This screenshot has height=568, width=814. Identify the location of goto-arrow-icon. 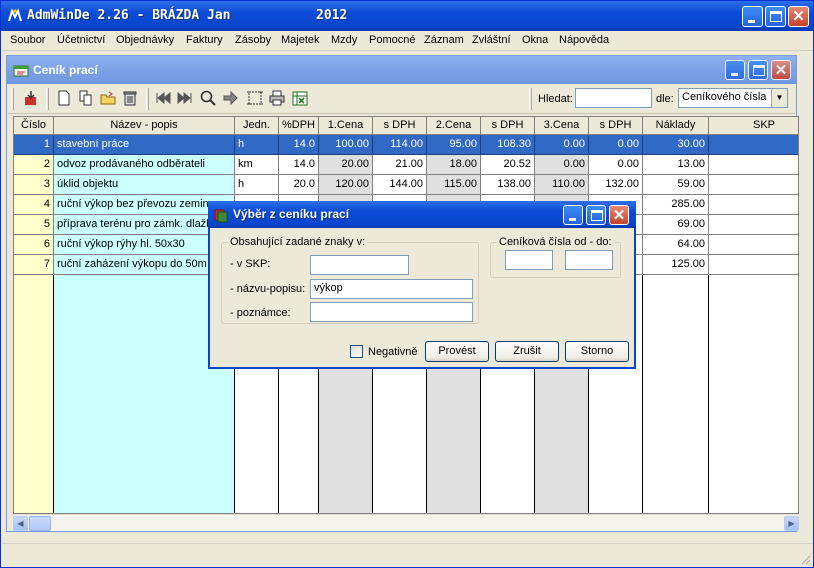
(230, 98).